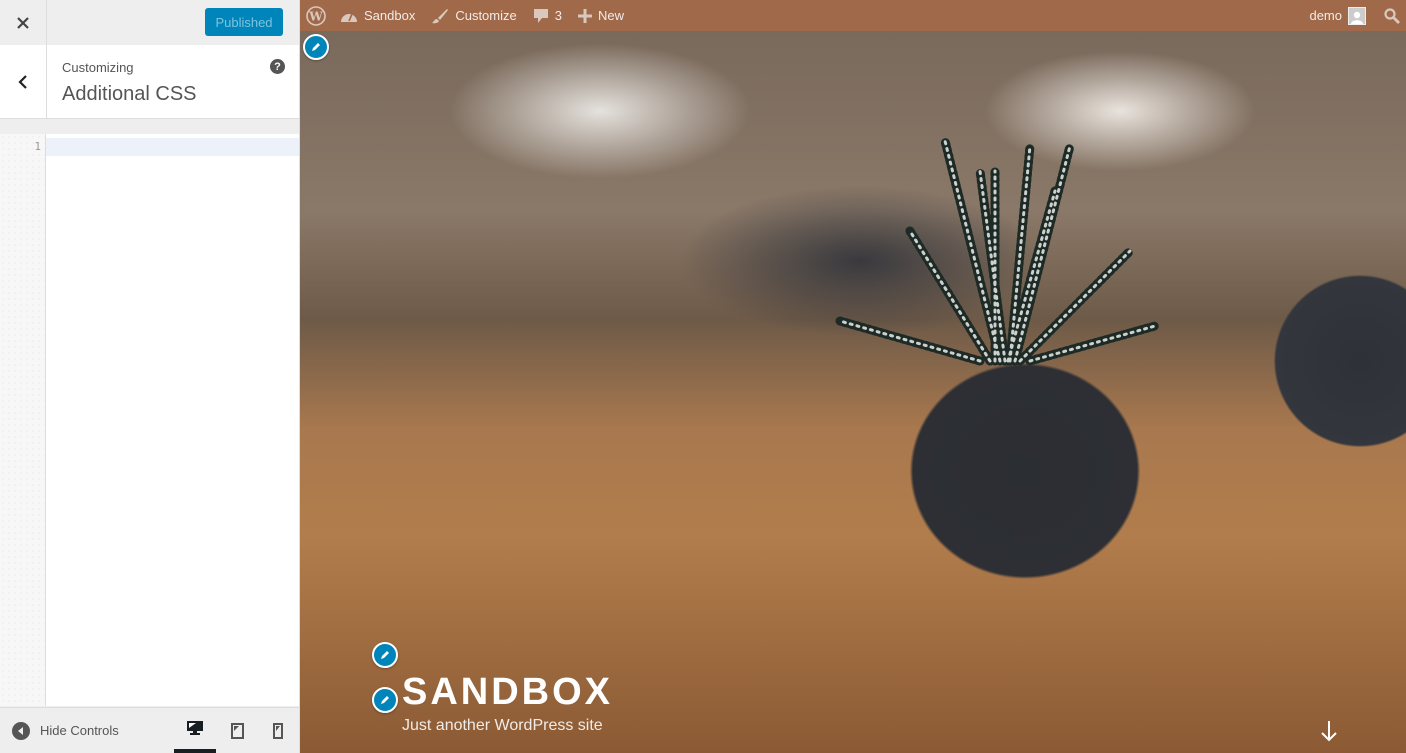 The width and height of the screenshot is (1406, 753). What do you see at coordinates (440, 15) in the screenshot?
I see `paintbrush-icon` at bounding box center [440, 15].